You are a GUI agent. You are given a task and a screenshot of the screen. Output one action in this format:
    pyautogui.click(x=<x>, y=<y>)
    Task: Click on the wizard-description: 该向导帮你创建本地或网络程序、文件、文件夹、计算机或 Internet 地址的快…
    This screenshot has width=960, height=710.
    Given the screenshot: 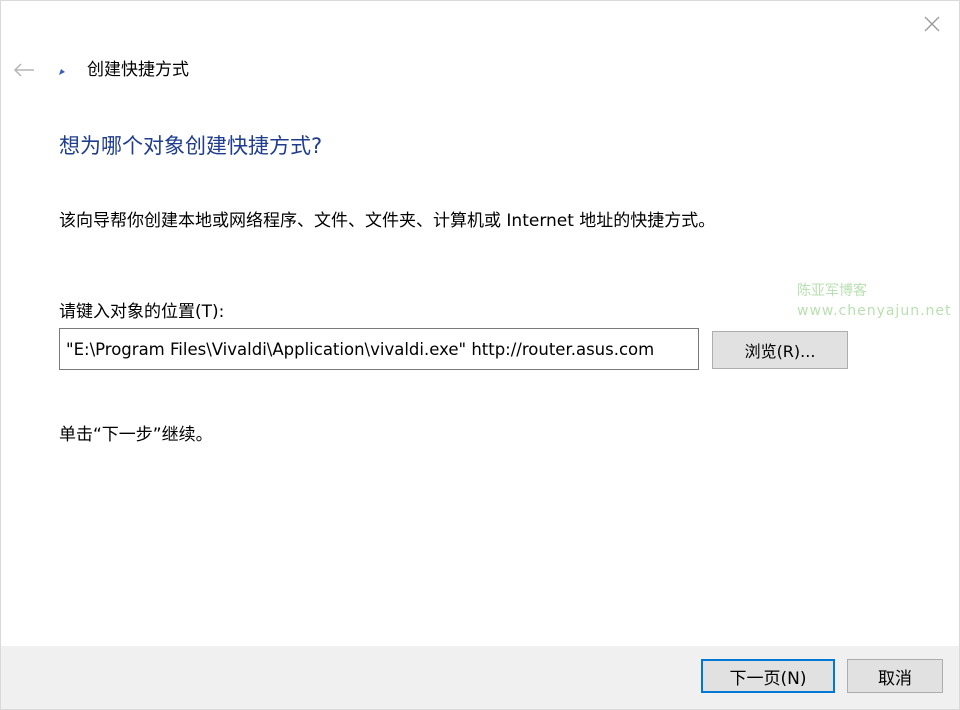 What is the action you would take?
    pyautogui.click(x=387, y=221)
    